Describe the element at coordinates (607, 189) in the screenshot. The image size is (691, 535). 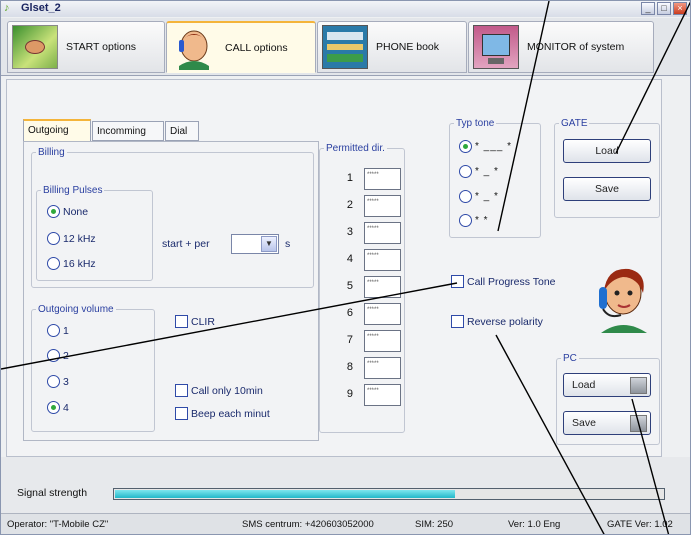
I see `gate-save-button: Save` at that location.